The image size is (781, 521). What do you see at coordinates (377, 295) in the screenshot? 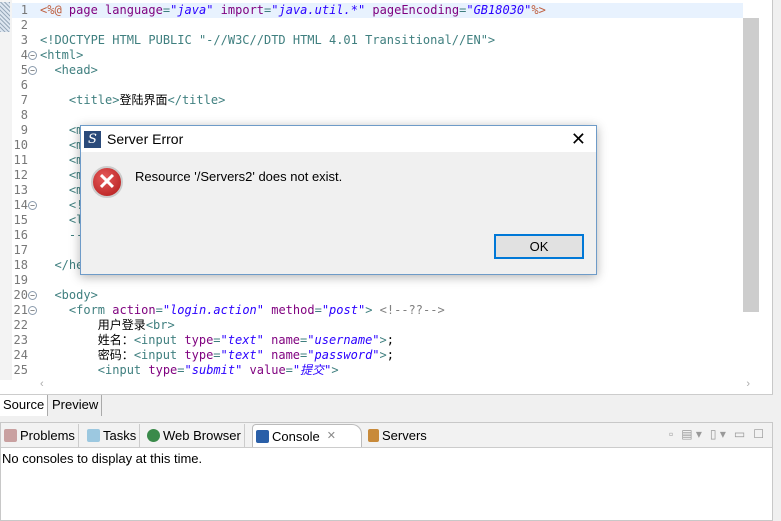
I see `code-line: 20− <body>` at bounding box center [377, 295].